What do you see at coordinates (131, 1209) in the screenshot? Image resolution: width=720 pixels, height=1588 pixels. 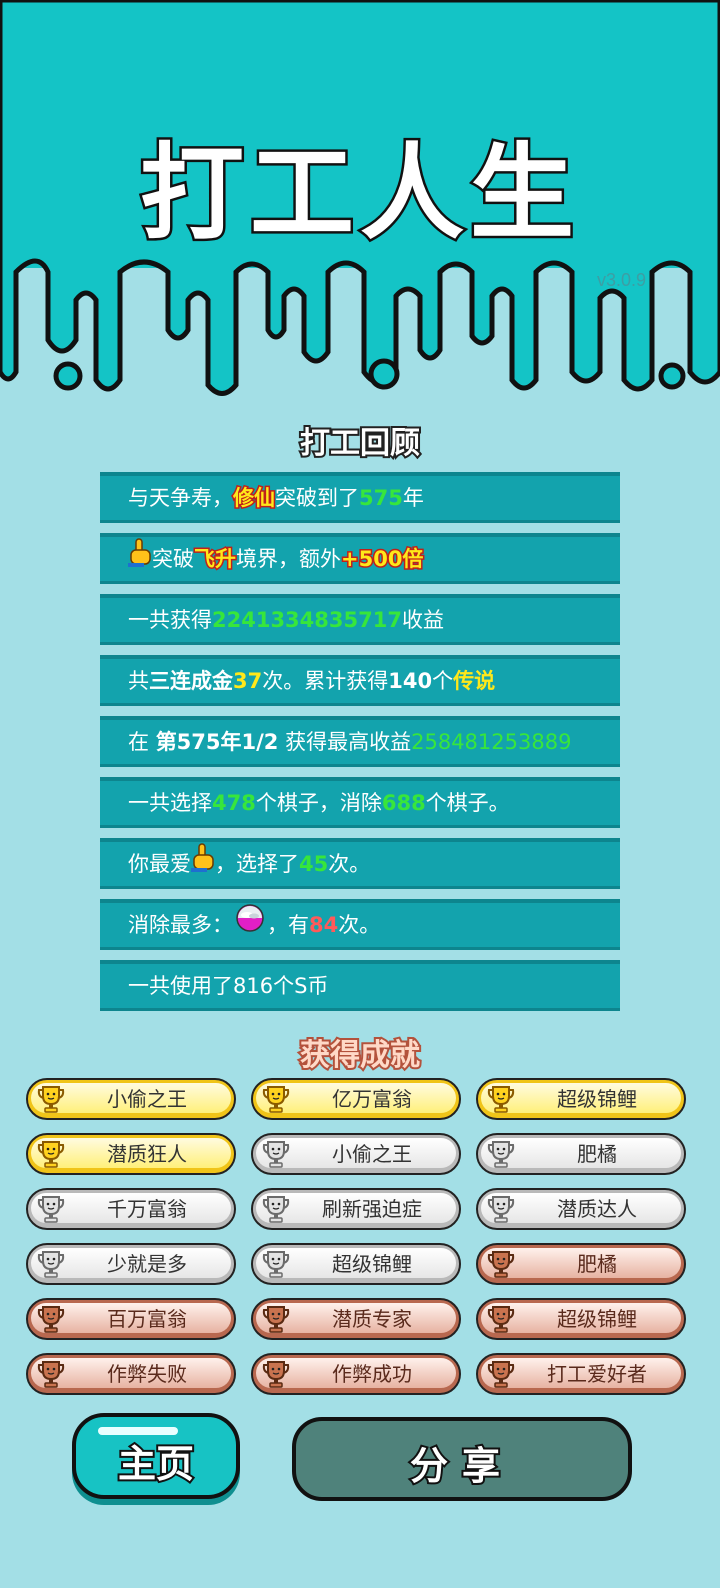 I see `achievement-badge: 千万富翁` at bounding box center [131, 1209].